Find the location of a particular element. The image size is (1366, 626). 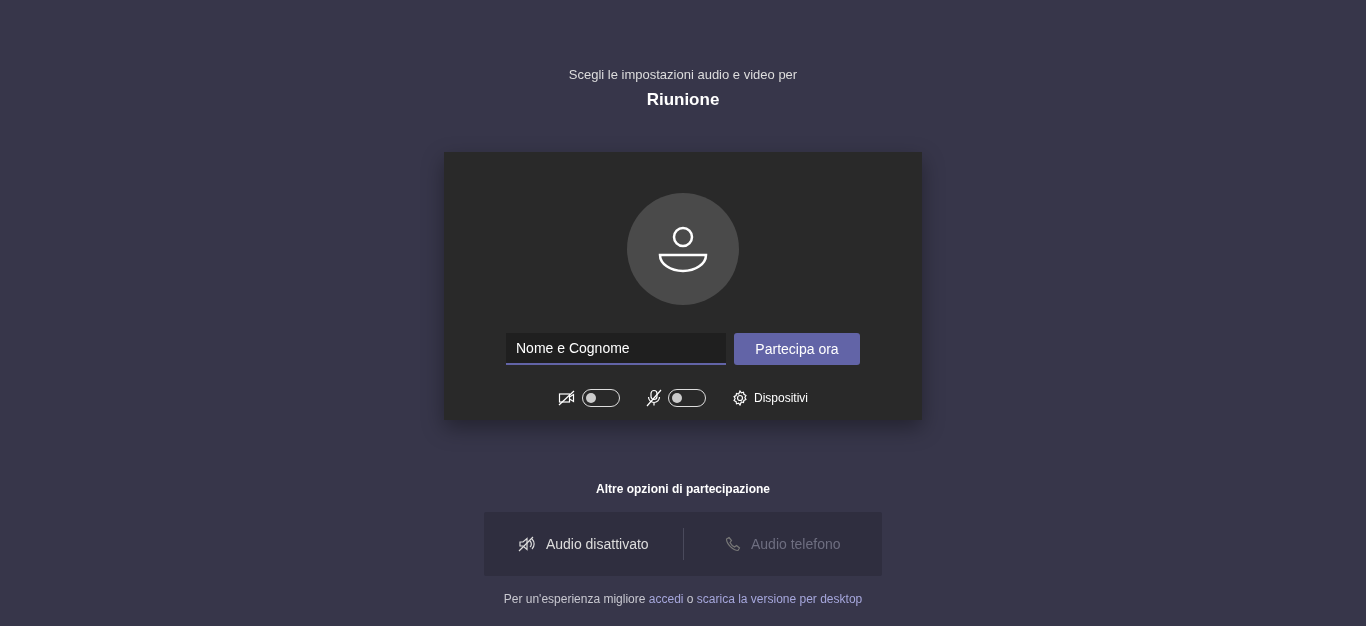

join-option-button: Audio disattivato is located at coordinates (583, 544).